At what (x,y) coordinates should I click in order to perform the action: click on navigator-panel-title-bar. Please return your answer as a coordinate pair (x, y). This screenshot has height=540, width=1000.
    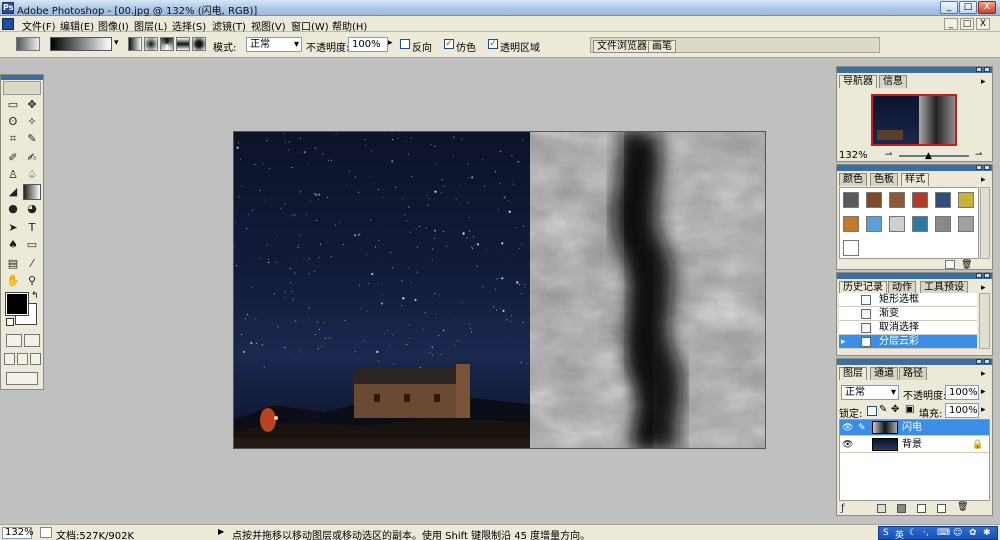
    Looking at the image, I should click on (914, 70).